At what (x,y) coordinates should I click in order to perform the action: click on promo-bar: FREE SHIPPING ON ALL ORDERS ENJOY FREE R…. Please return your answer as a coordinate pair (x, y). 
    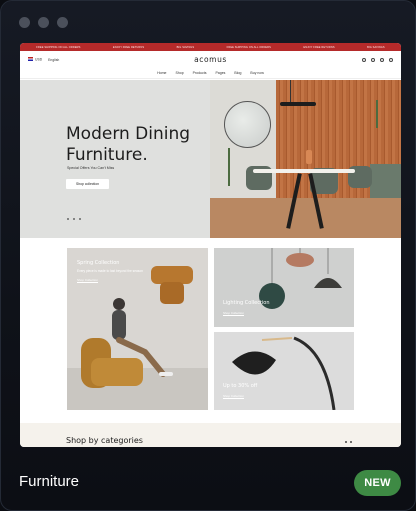
    Looking at the image, I should click on (210, 47).